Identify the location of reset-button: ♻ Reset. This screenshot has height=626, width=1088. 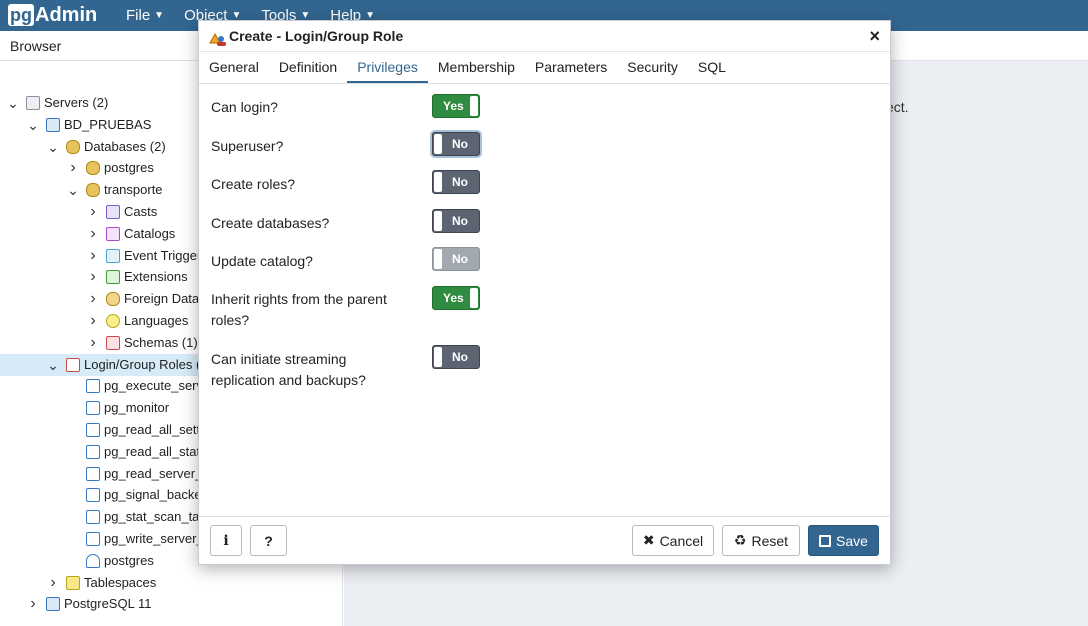
(761, 540).